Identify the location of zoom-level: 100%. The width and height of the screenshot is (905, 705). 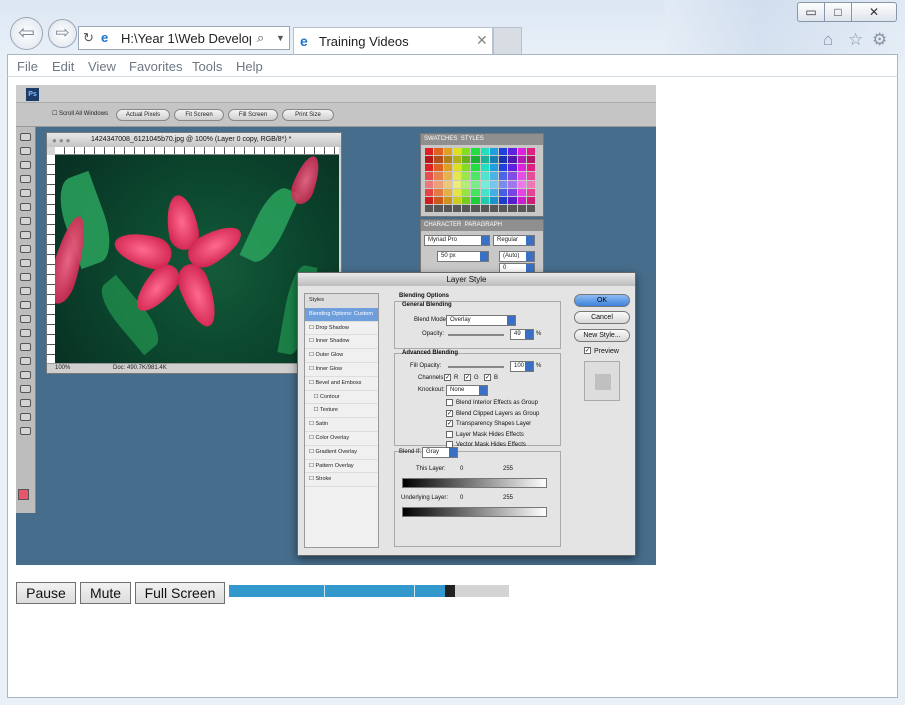
(63, 368).